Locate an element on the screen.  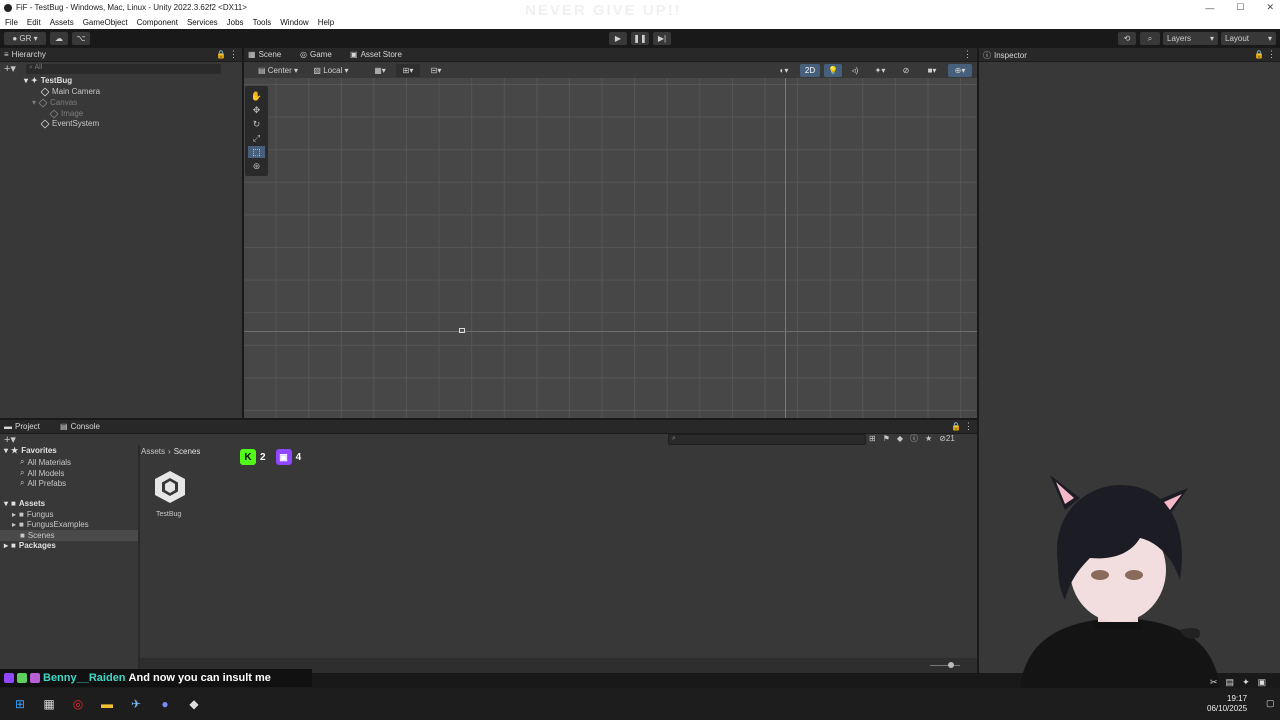
object-handle-icon is located at coordinates (462, 330).